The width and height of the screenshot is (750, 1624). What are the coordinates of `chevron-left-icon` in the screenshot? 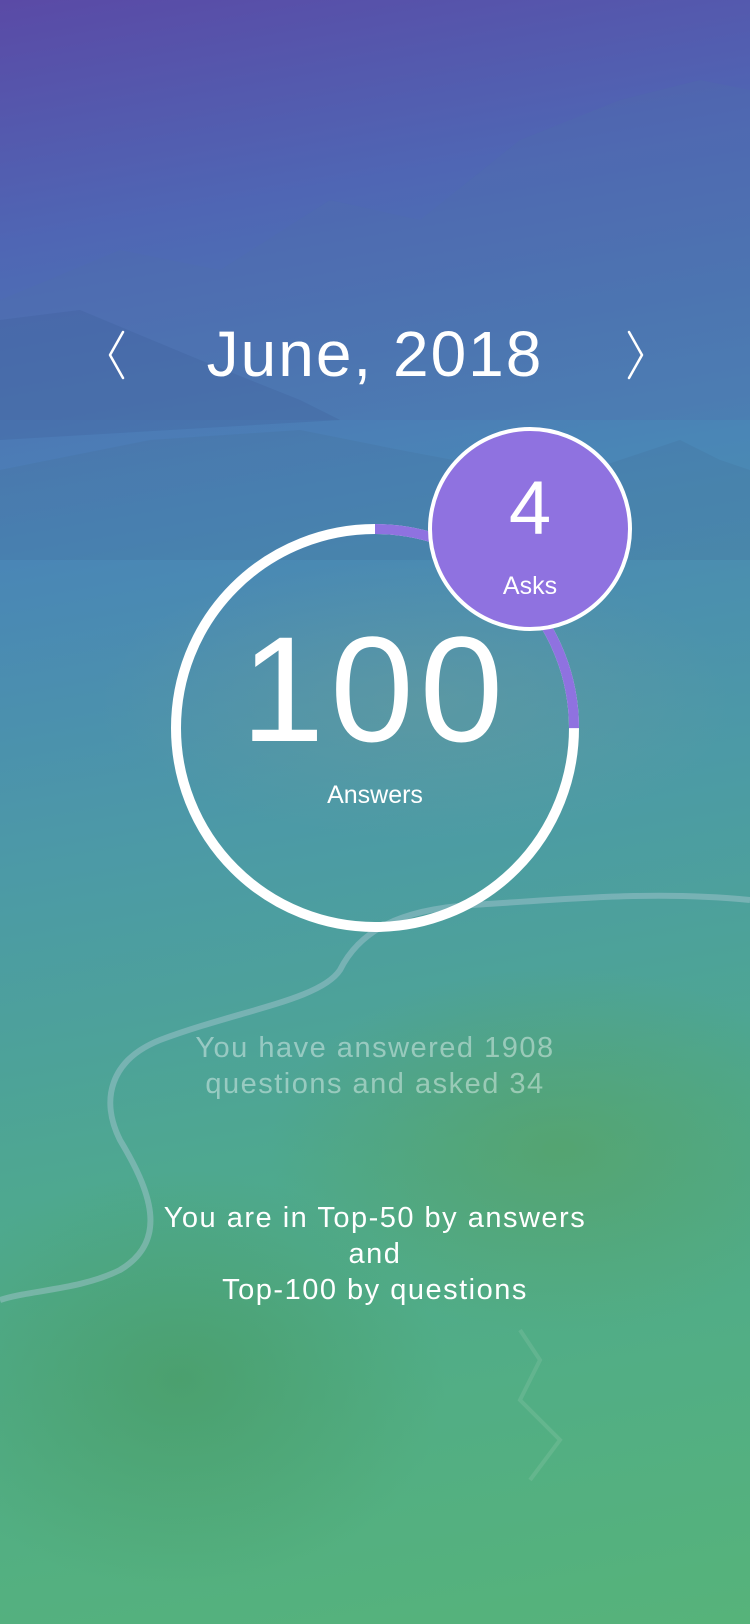 It's located at (116, 355).